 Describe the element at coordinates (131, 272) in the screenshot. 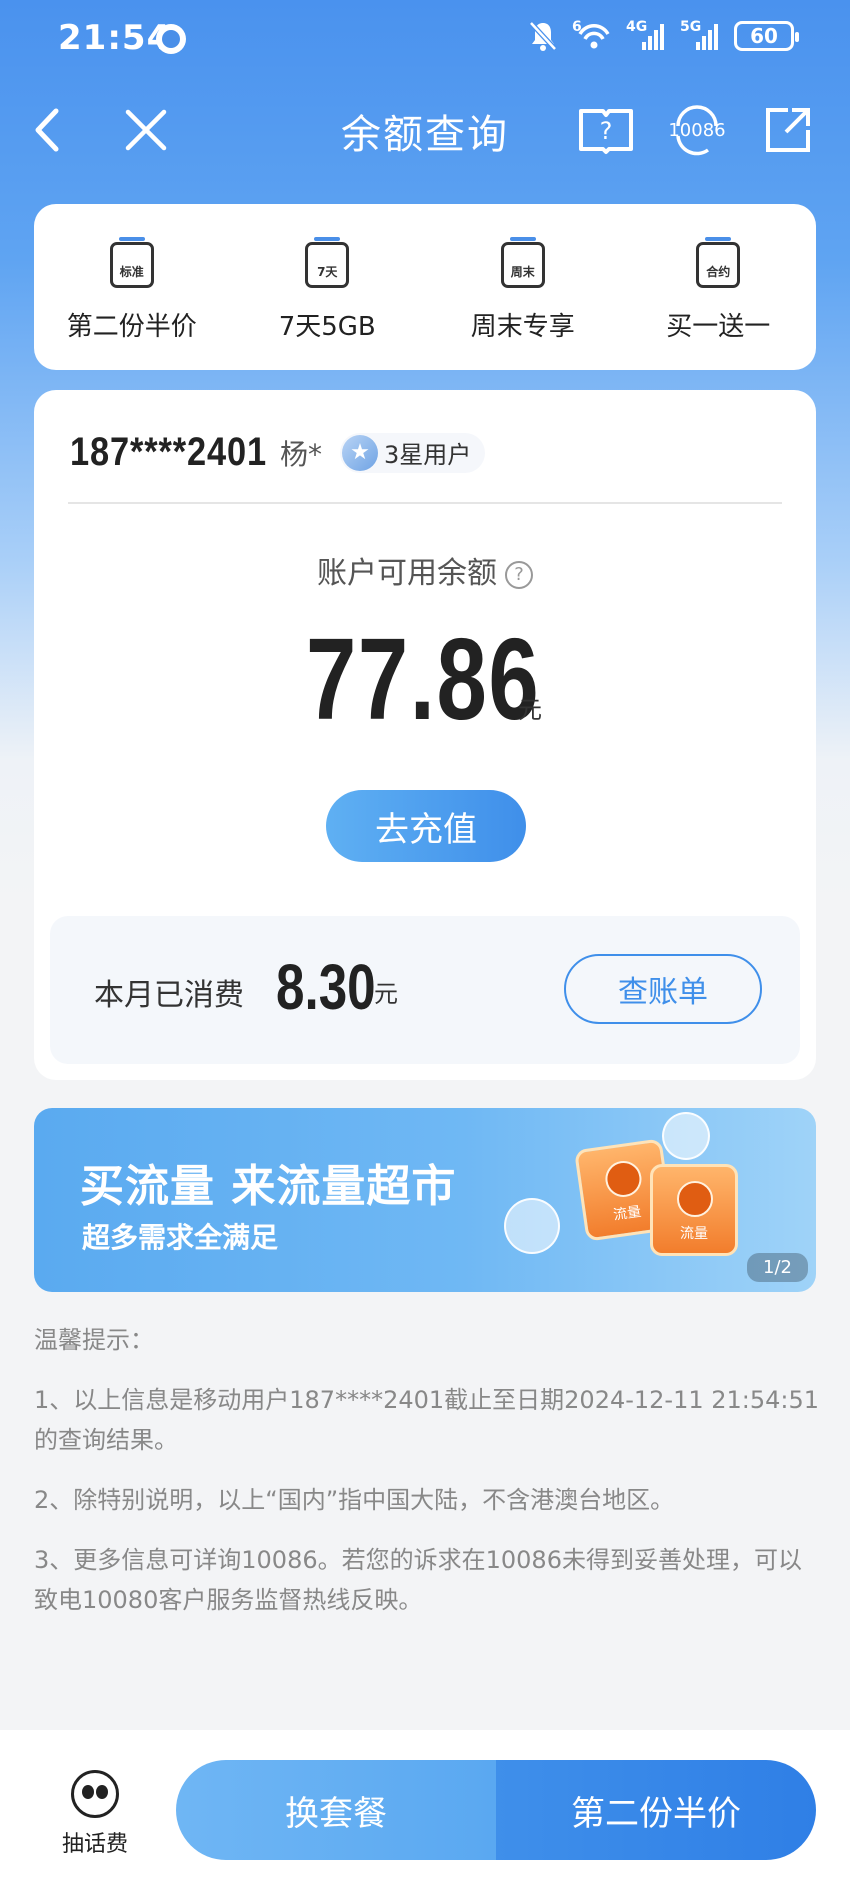

I see `tag-icon-text: 标准` at that location.